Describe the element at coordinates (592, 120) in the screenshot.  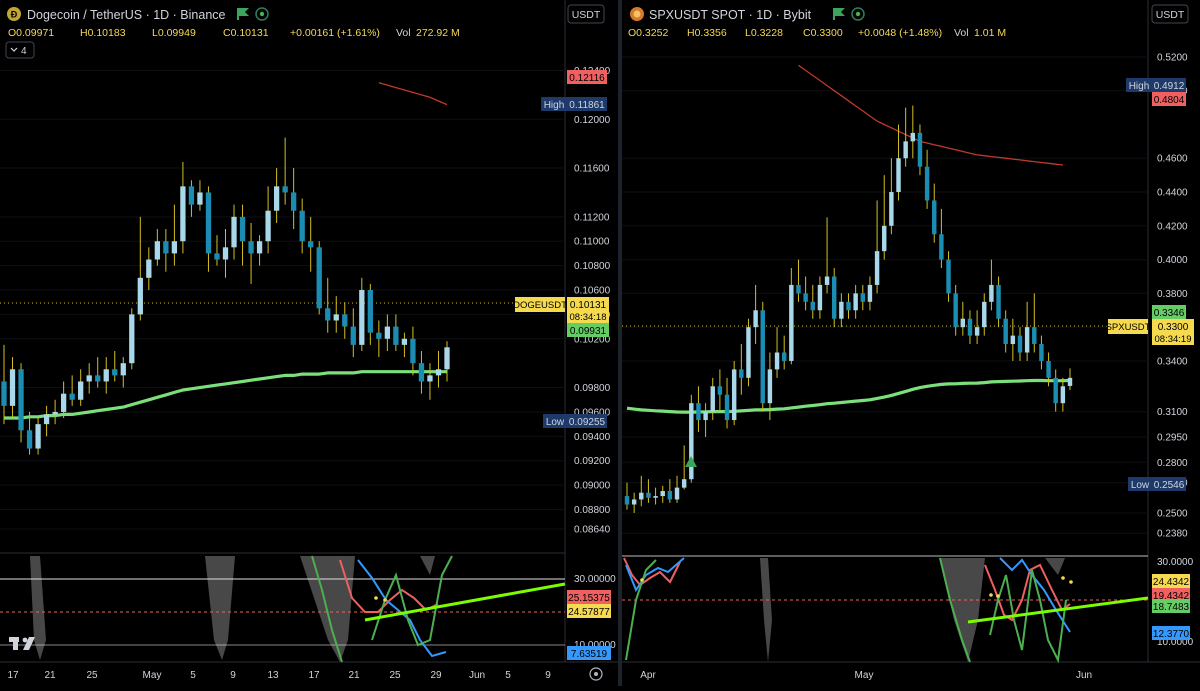
I see `price-axis-label: 0.12000` at that location.